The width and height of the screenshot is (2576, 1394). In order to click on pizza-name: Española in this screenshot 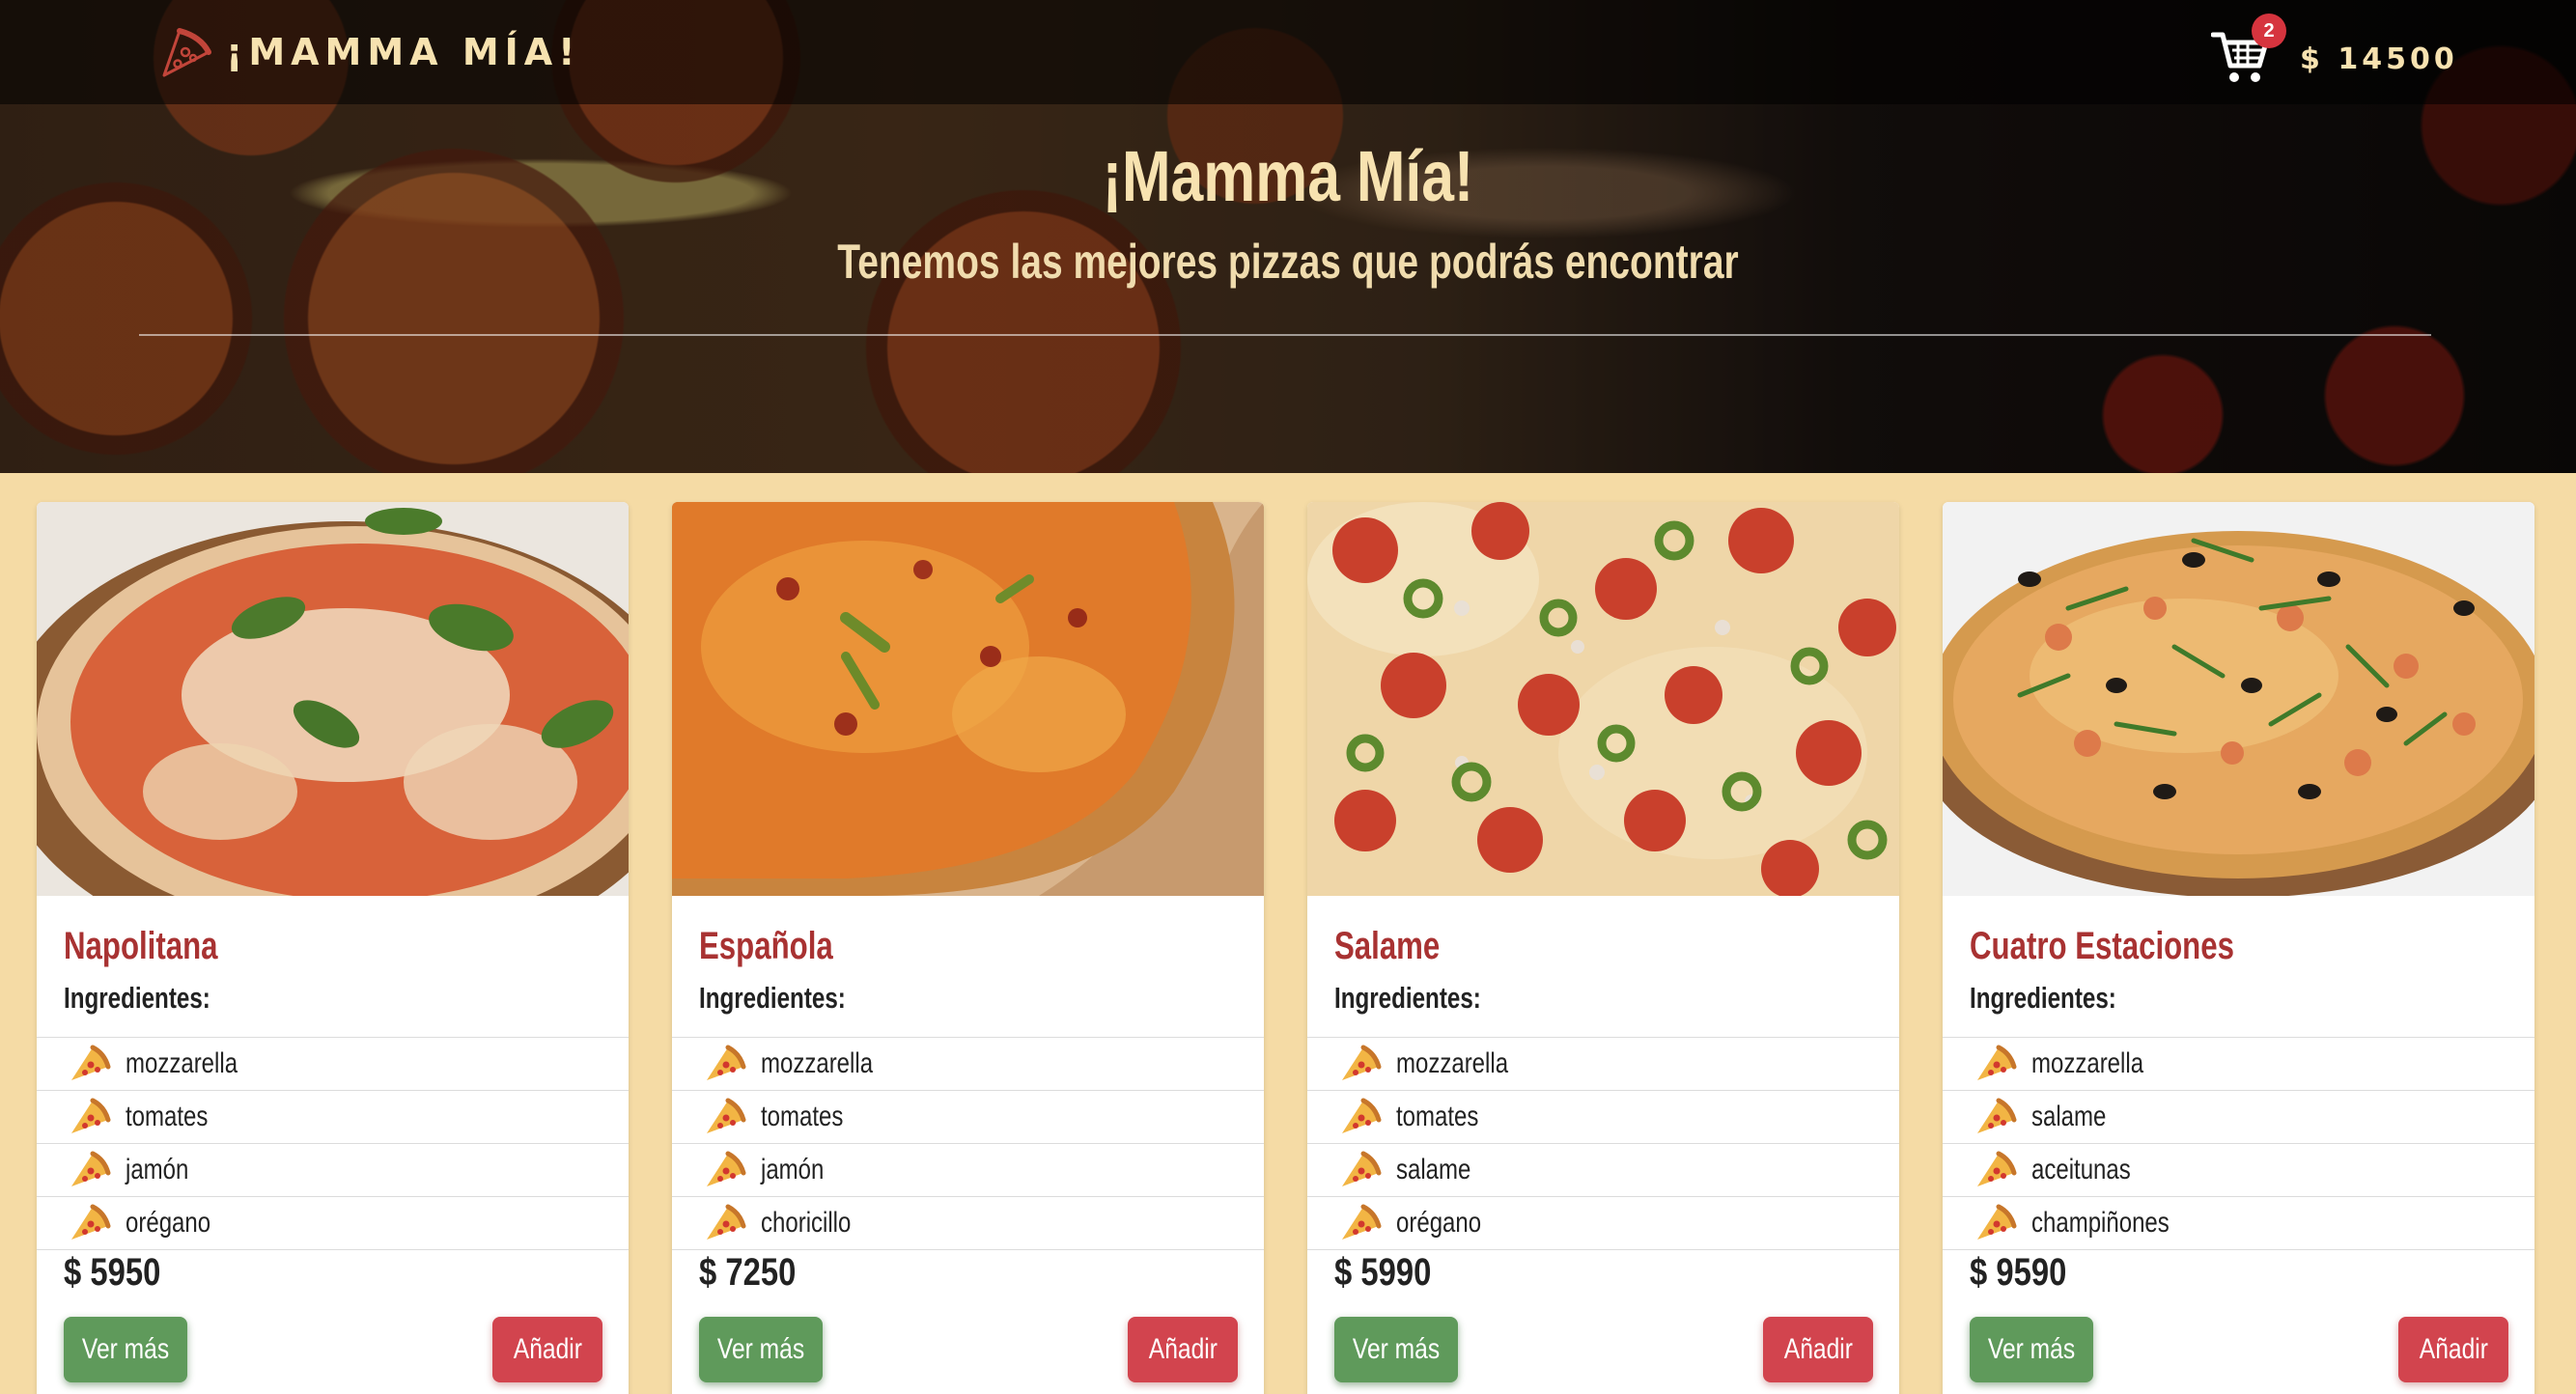, I will do `click(766, 946)`.